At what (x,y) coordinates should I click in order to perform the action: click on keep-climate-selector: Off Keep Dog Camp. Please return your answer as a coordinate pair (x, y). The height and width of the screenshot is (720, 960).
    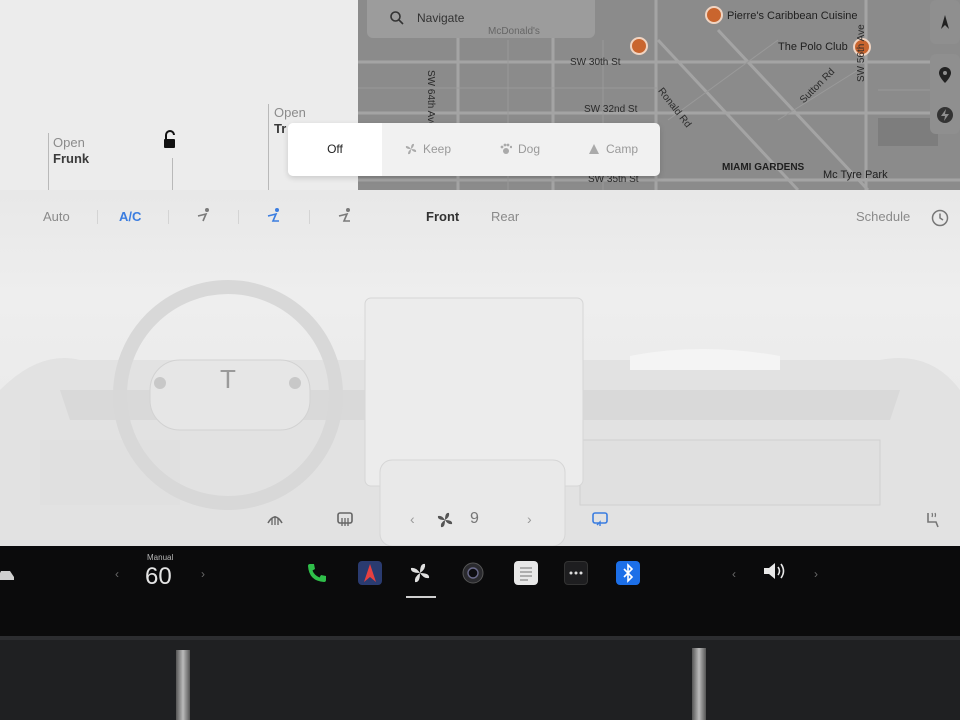
    Looking at the image, I should click on (474, 149).